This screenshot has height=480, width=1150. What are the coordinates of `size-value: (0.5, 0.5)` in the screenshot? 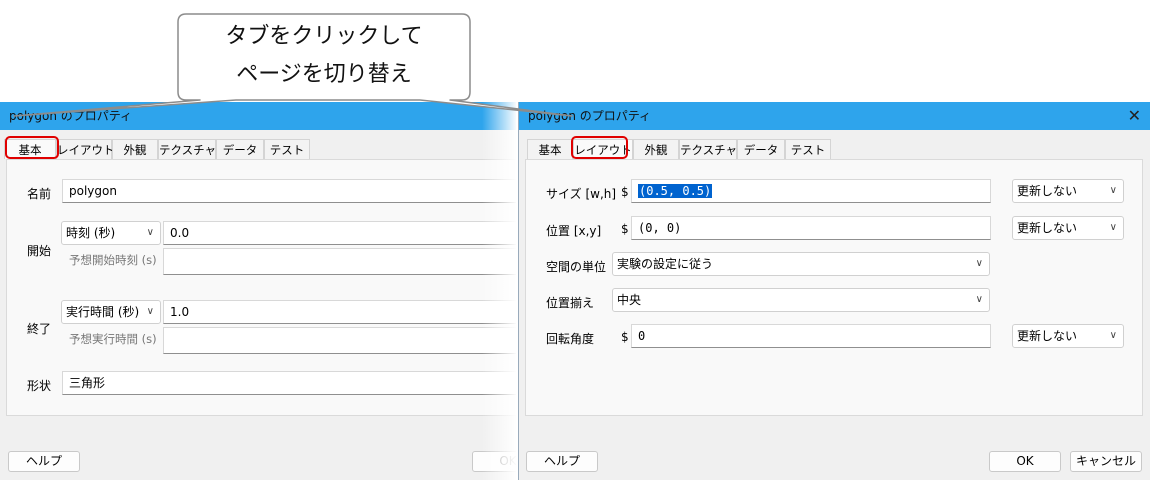 It's located at (675, 191).